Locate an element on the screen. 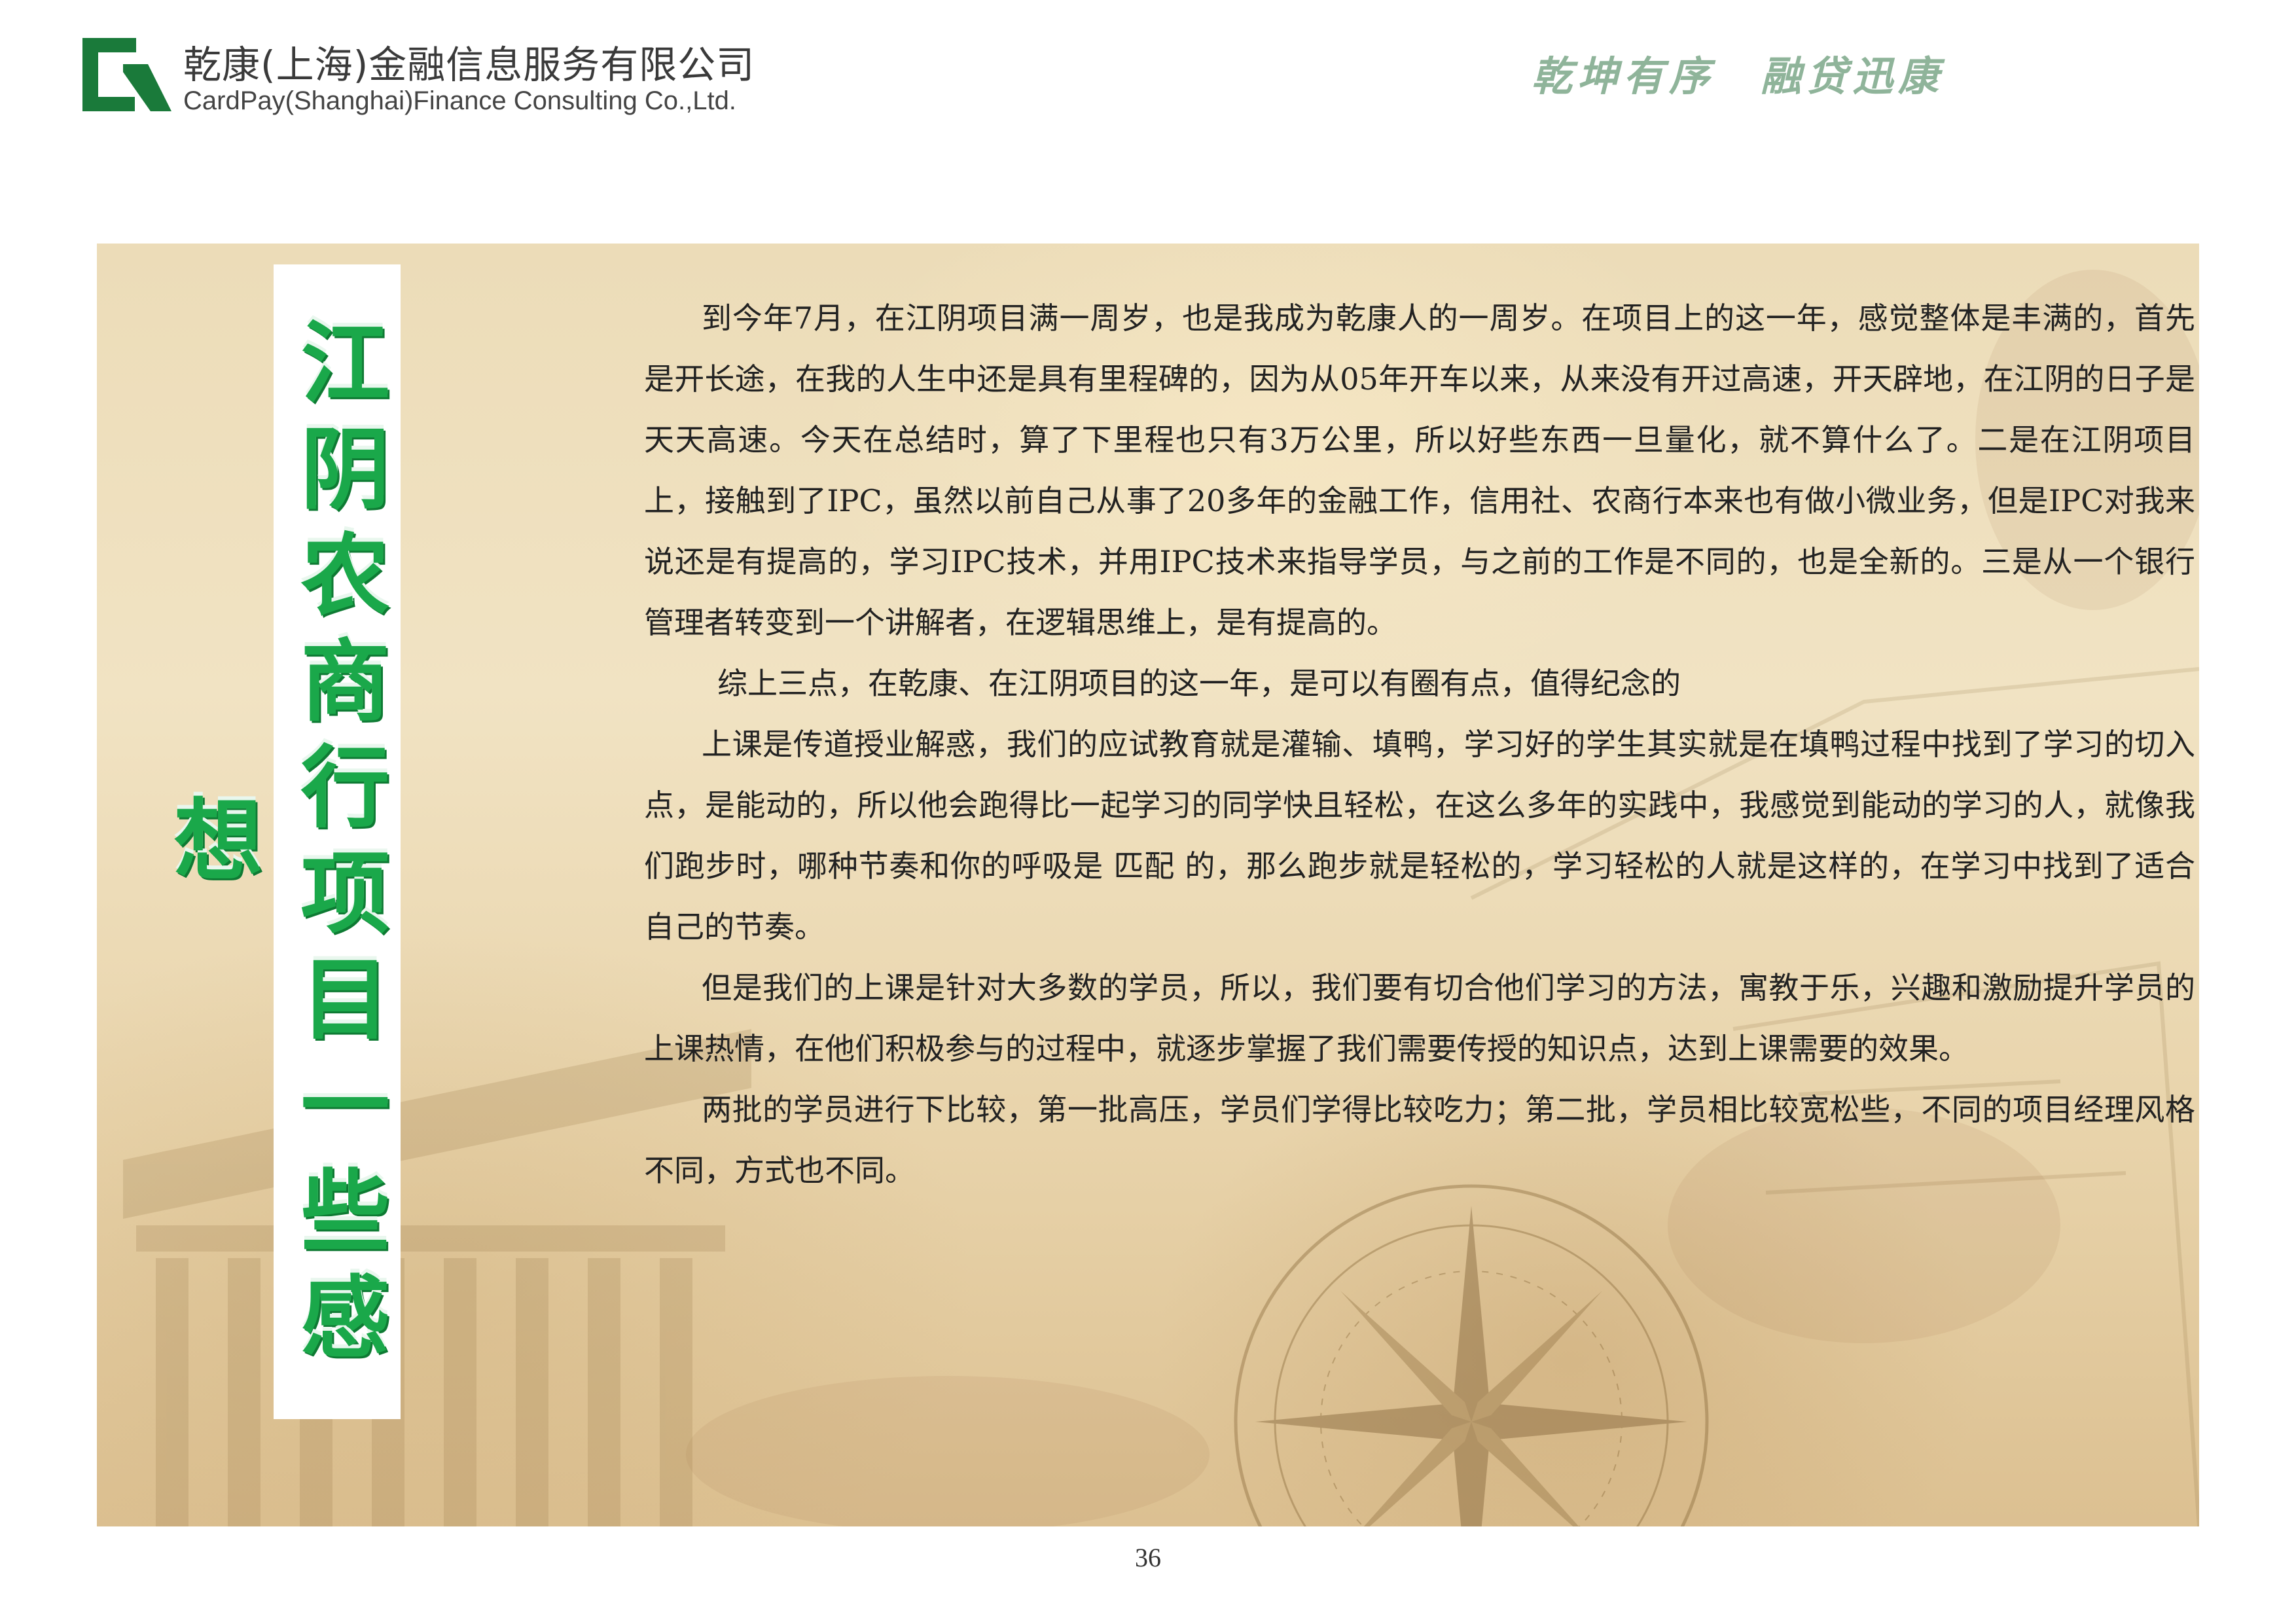 The height and width of the screenshot is (1624, 2296). vertical-title-banner: 江阴农商行项目一些感想 is located at coordinates (279, 841).